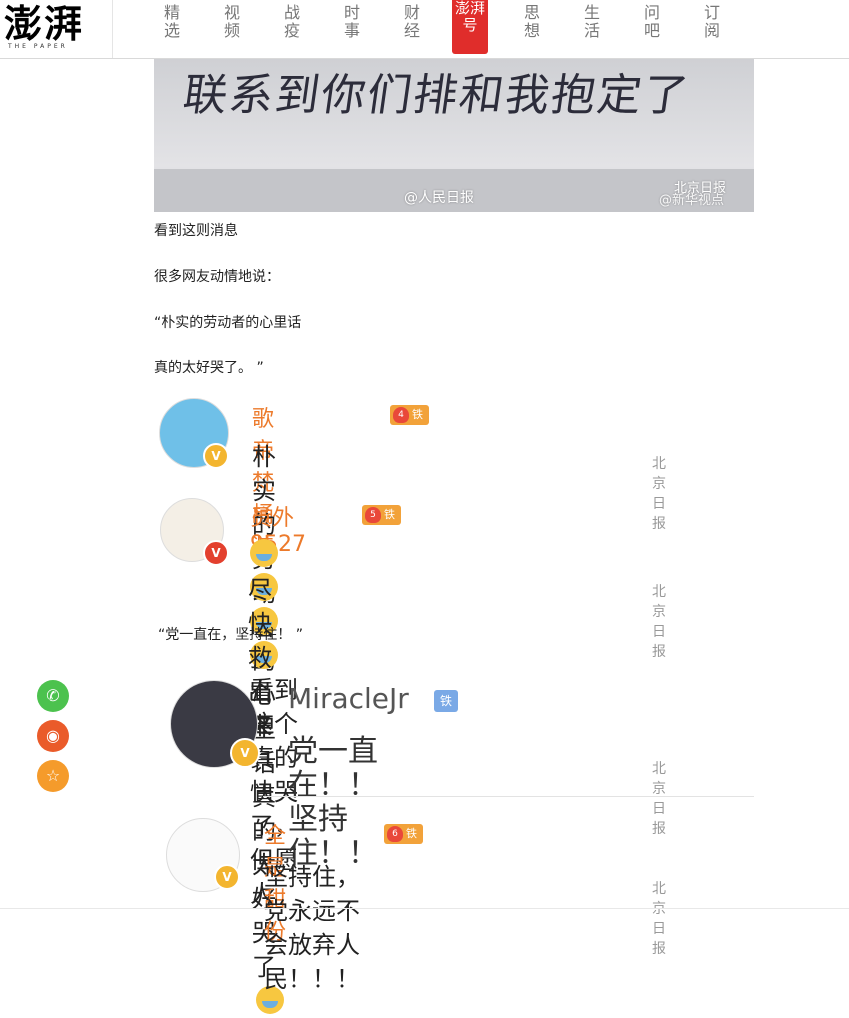 The height and width of the screenshot is (1018, 849). Describe the element at coordinates (352, 22) in the screenshot. I see `nav-item-shishi: 时事` at that location.